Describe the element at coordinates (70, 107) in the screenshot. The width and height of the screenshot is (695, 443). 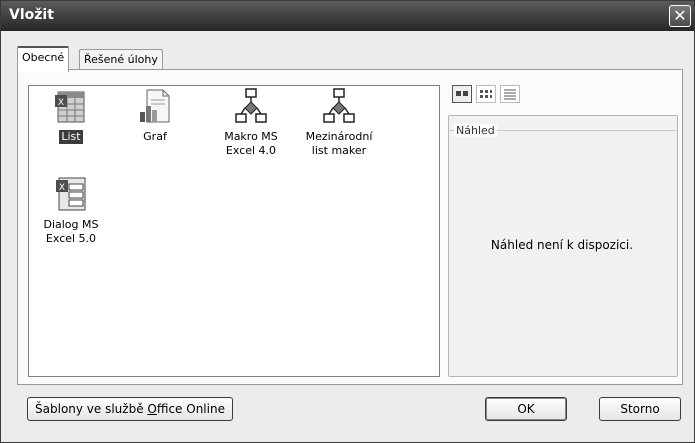
I see `worksheet-icon: X` at that location.